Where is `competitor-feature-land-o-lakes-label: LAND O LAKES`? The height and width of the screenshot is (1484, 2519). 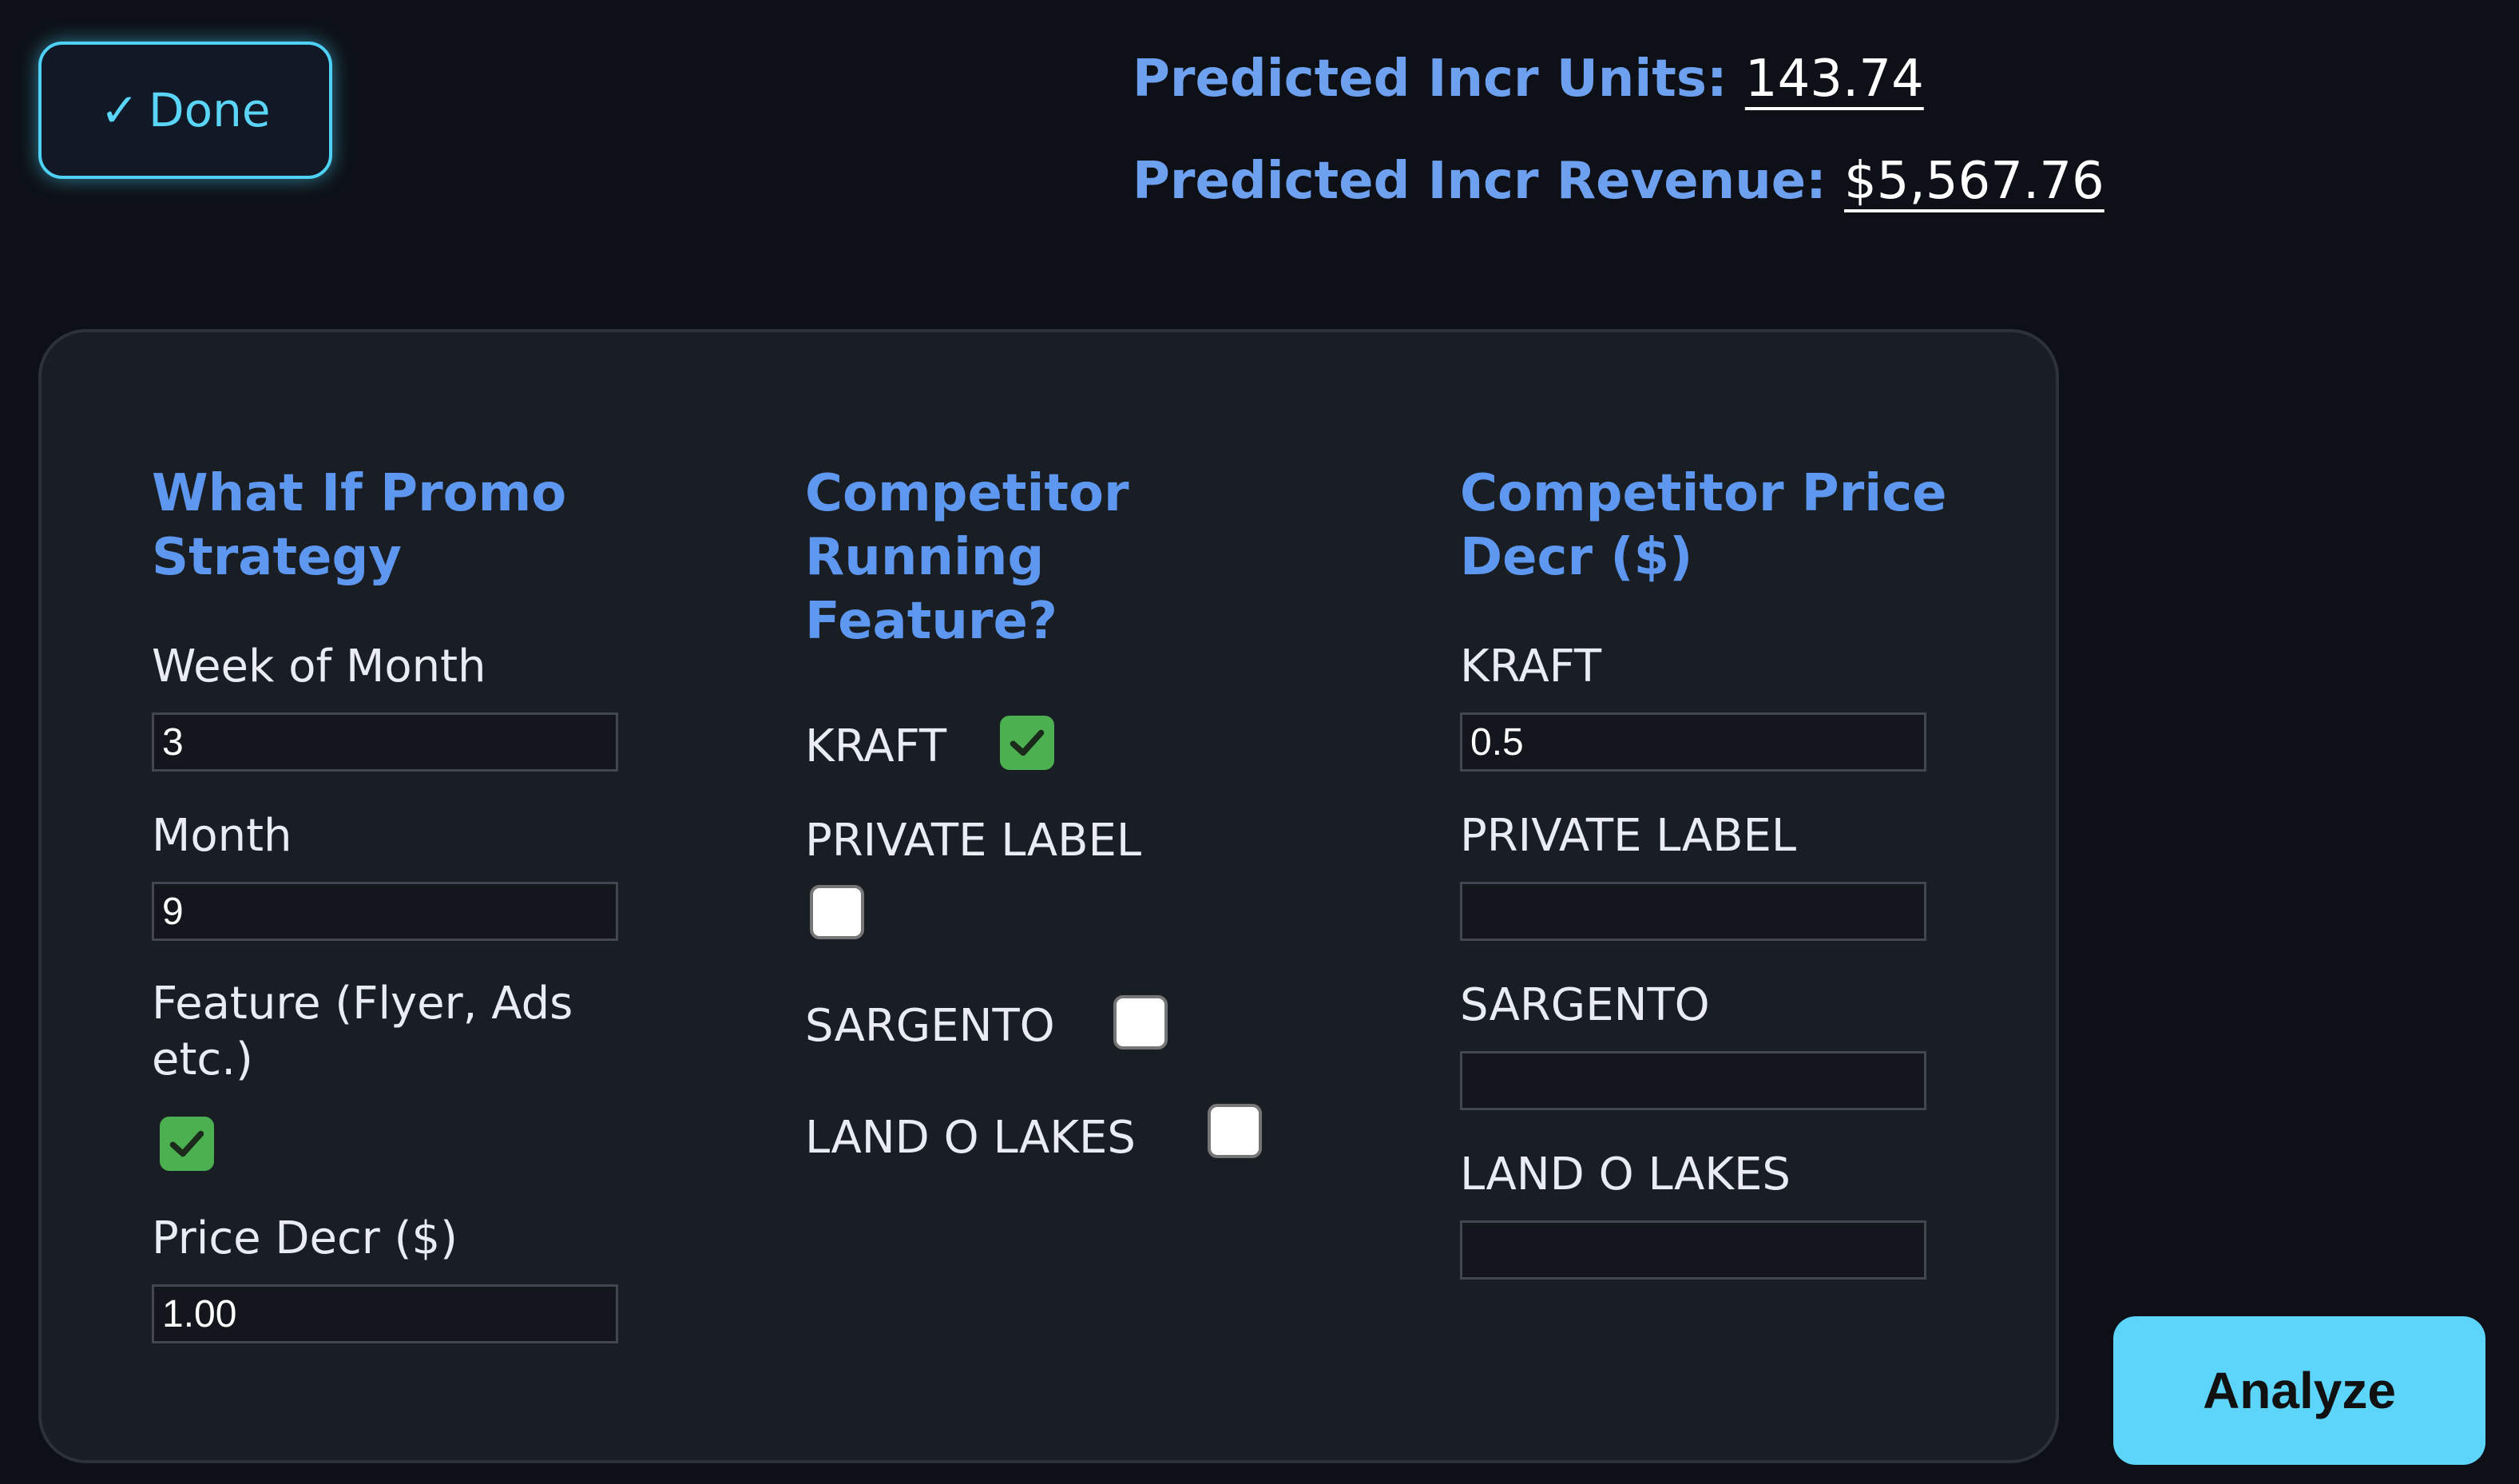
competitor-feature-land-o-lakes-label: LAND O LAKES is located at coordinates (971, 1138).